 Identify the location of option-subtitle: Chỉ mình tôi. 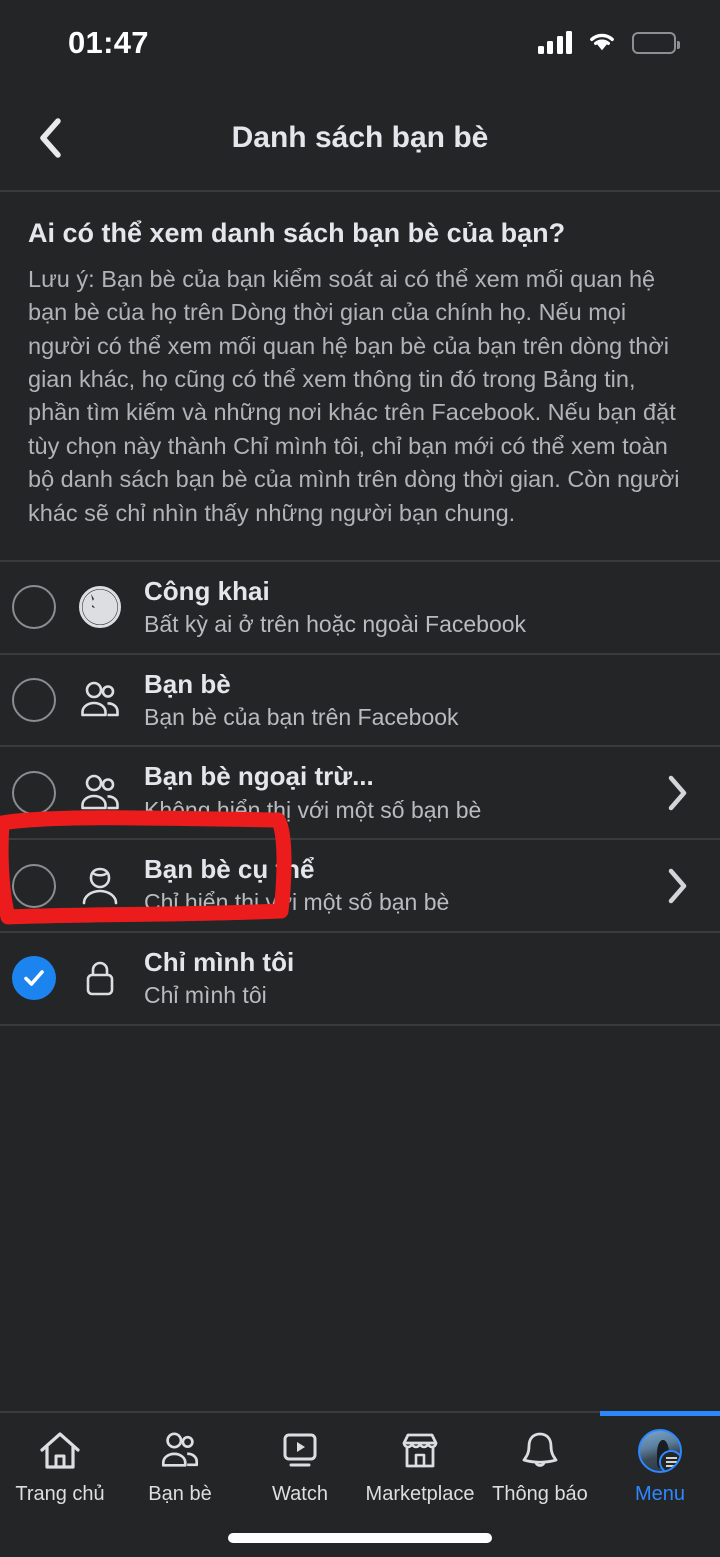
(205, 995).